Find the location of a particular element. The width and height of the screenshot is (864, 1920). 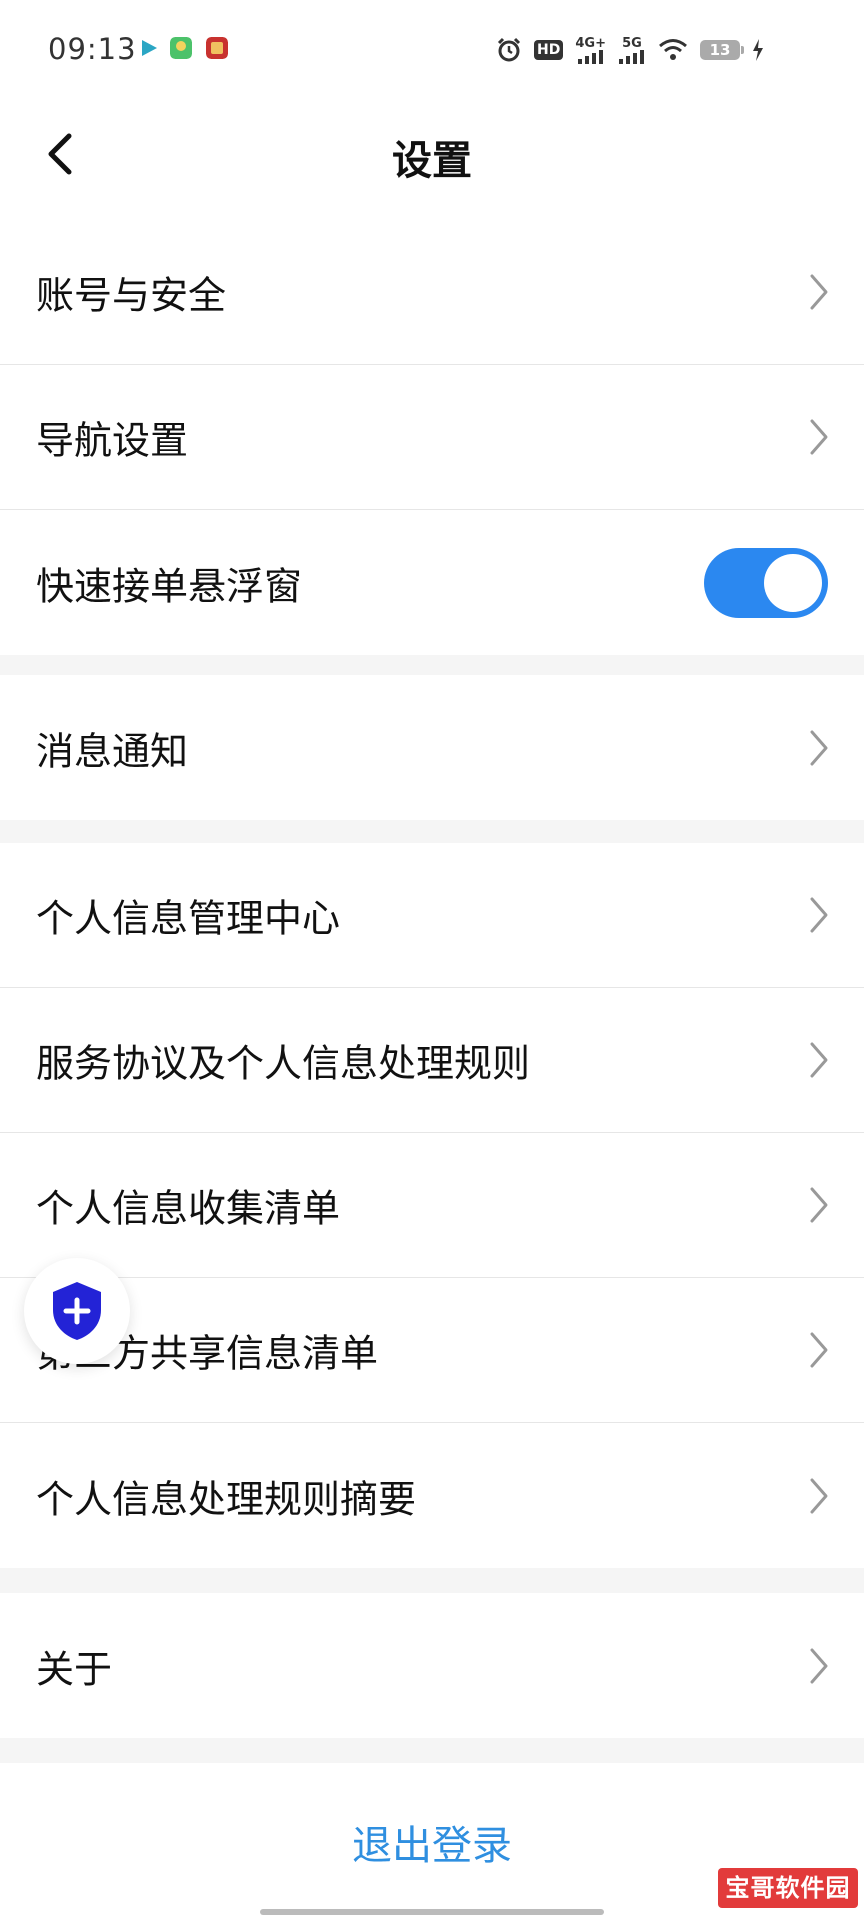

settings-row-navigation: 导航设置 is located at coordinates (432, 437).